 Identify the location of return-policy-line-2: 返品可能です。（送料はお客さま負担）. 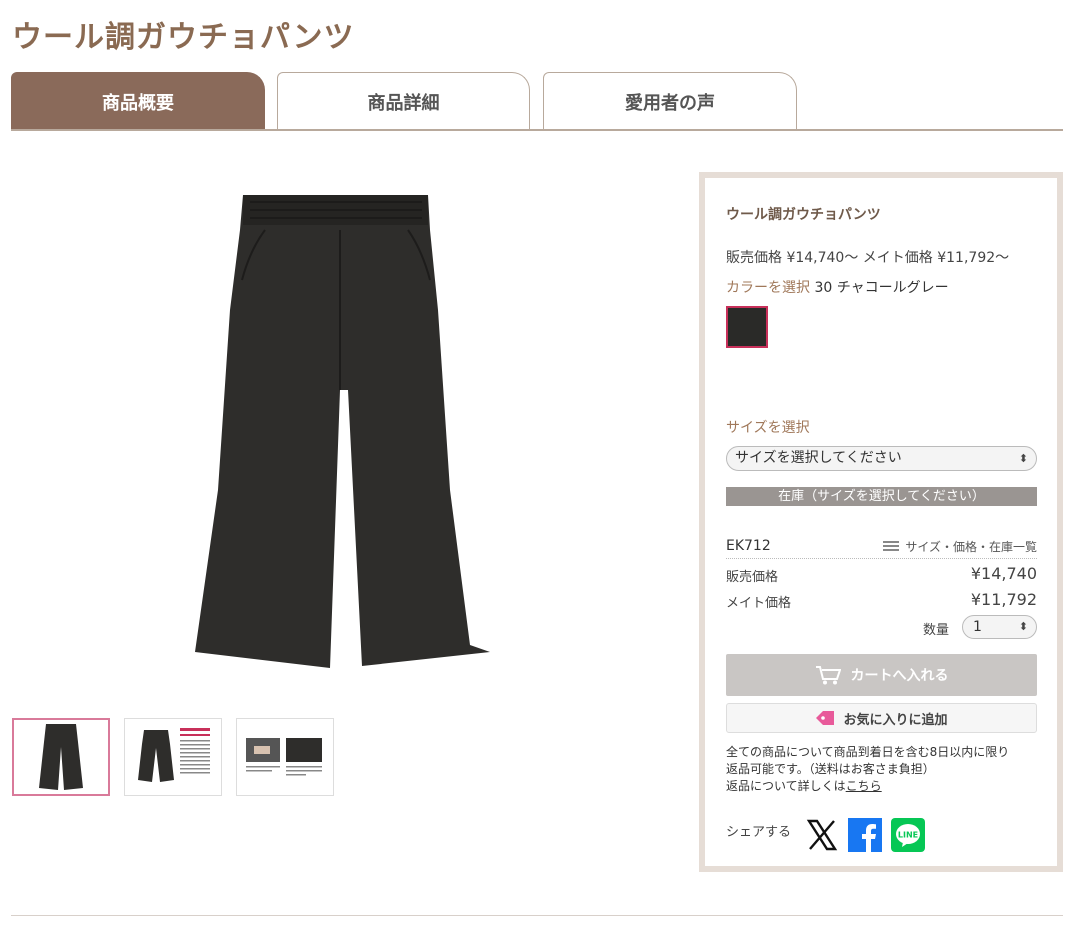
(830, 769).